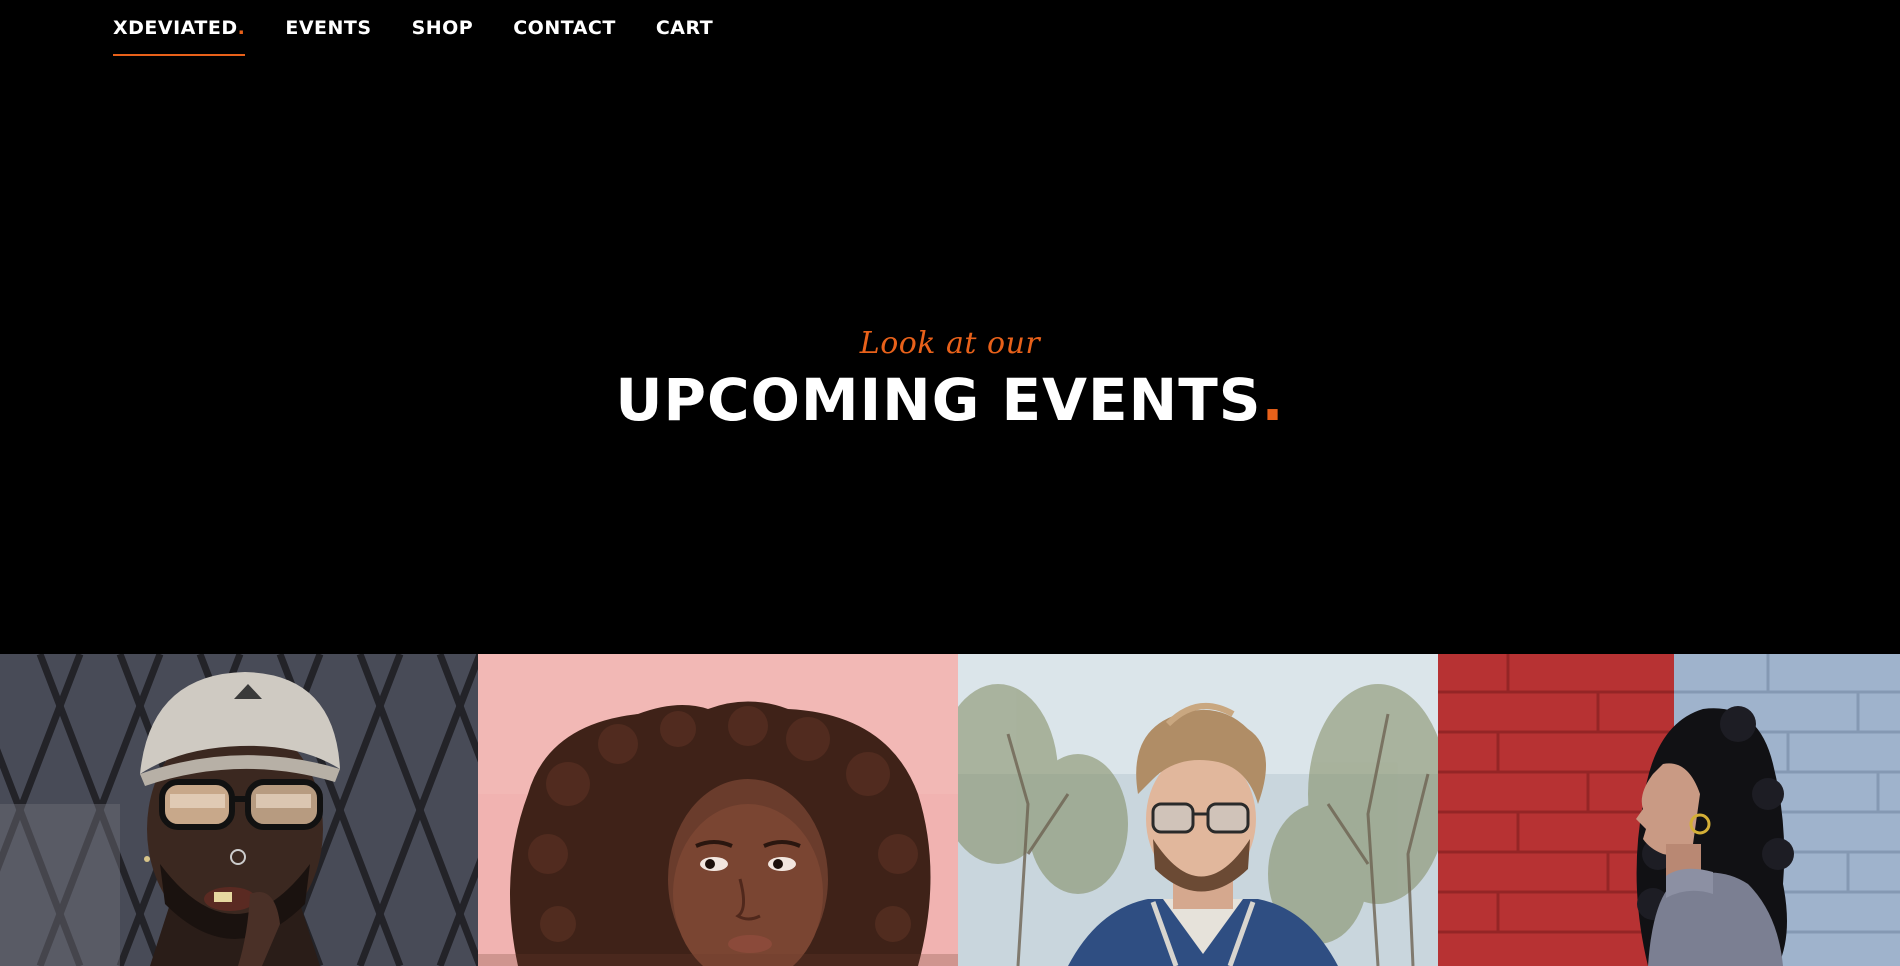  I want to click on brand-logo-link: XDEVIATED., so click(179, 28).